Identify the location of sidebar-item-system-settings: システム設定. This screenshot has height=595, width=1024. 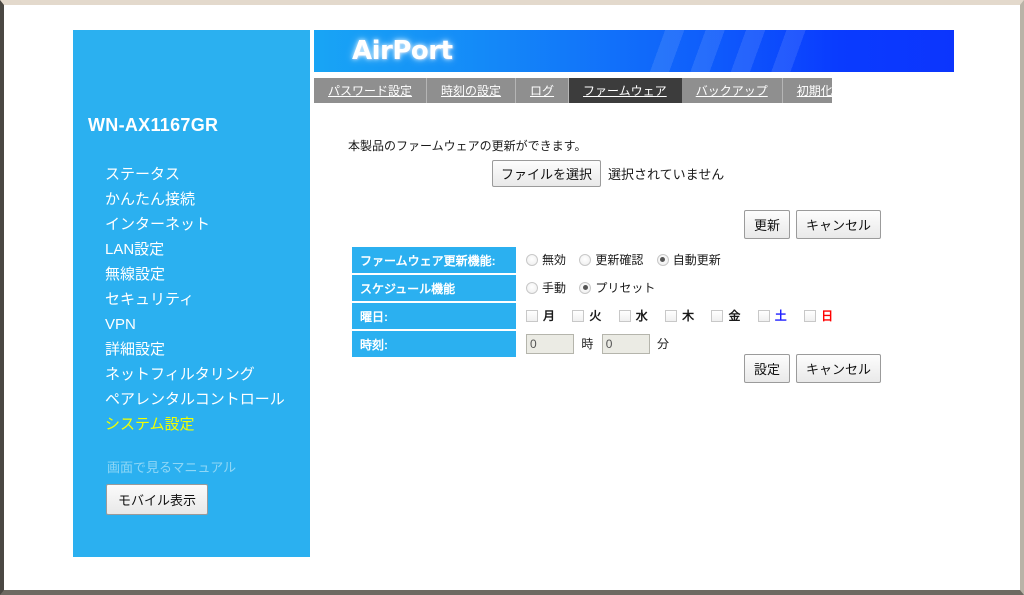
(205, 424).